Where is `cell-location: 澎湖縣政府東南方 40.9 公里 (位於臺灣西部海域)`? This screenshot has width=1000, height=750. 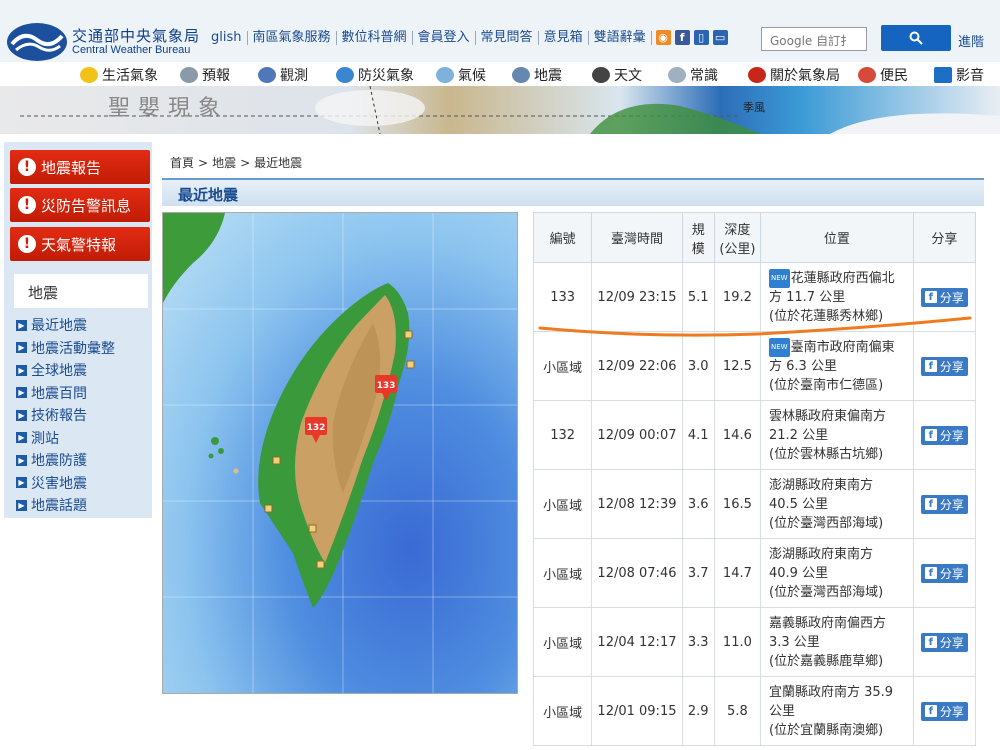
cell-location: 澎湖縣政府東南方 40.9 公里 (位於臺灣西部海域) is located at coordinates (837, 573).